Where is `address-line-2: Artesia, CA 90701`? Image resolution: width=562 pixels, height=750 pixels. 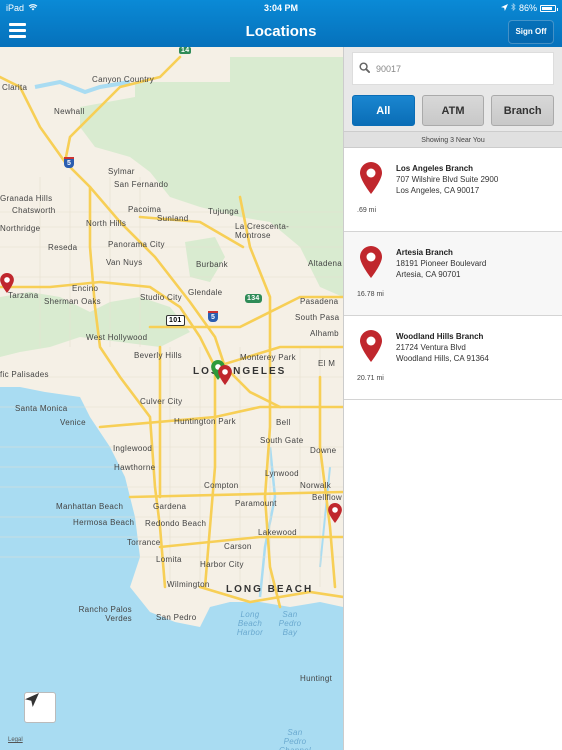
address-line-2: Artesia, CA 90701 is located at coordinates (428, 274).